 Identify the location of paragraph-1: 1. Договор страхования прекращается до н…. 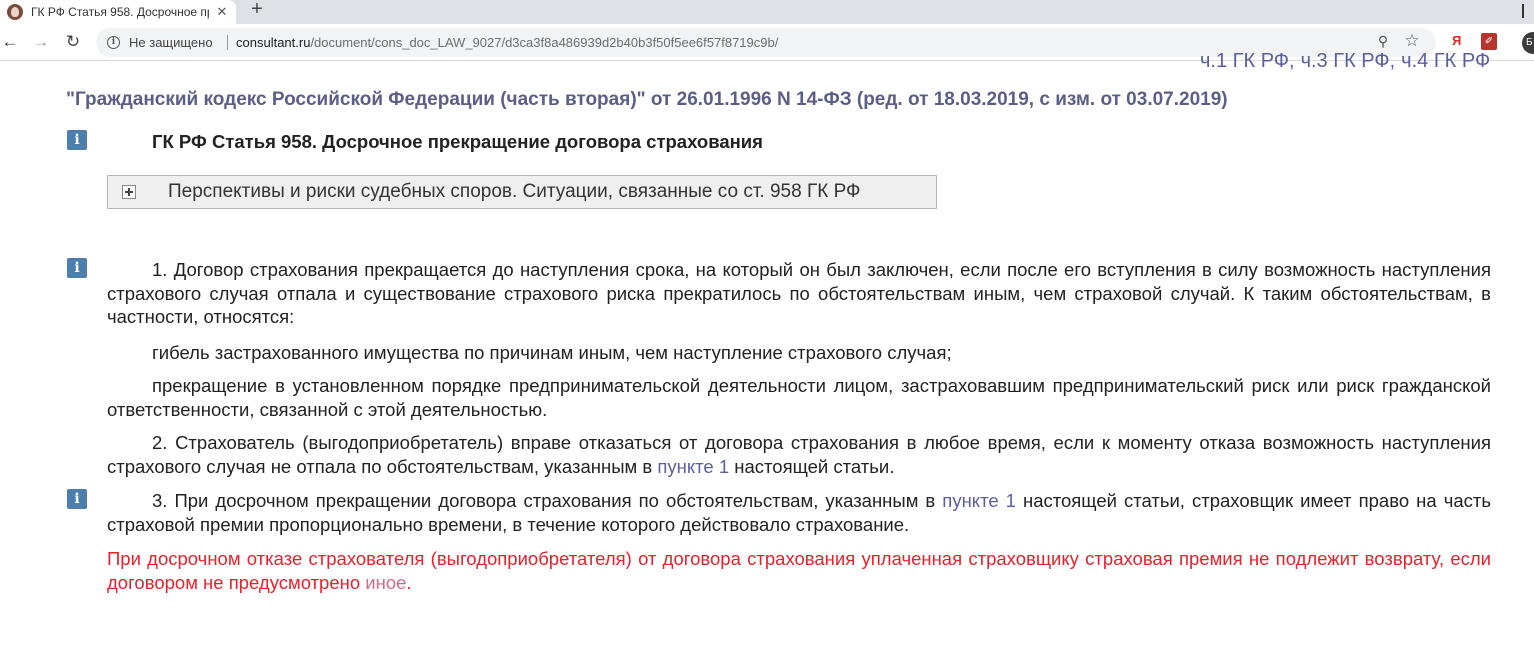
(799, 293).